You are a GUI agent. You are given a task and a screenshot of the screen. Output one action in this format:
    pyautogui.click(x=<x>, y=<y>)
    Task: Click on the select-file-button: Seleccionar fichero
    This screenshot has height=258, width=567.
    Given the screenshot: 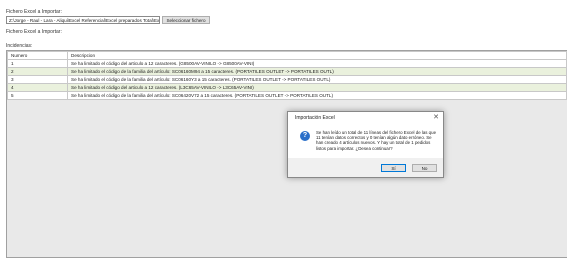 What is the action you would take?
    pyautogui.click(x=186, y=20)
    